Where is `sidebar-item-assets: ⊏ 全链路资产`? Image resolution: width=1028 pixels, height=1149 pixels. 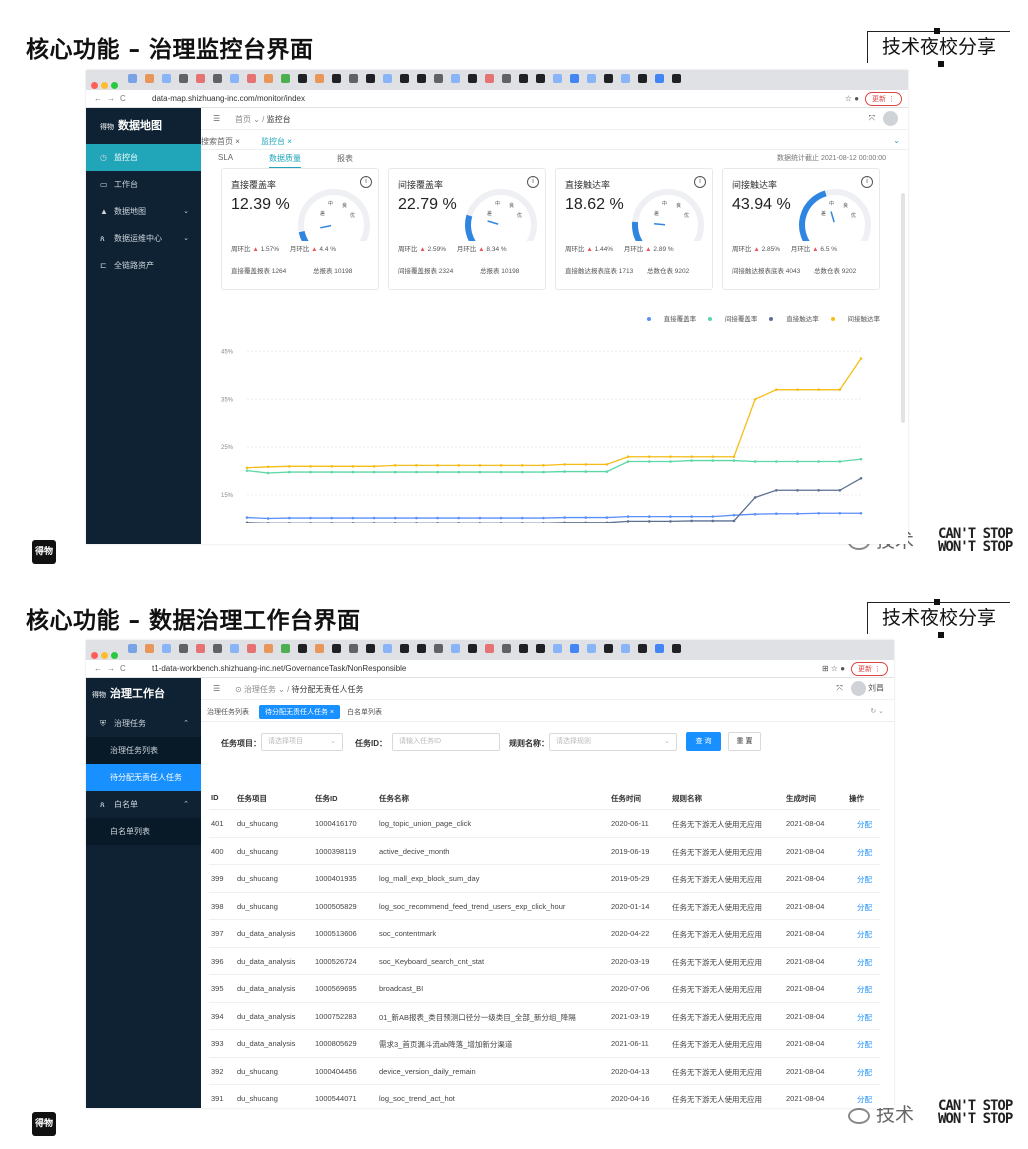 sidebar-item-assets: ⊏ 全链路资产 is located at coordinates (143, 265).